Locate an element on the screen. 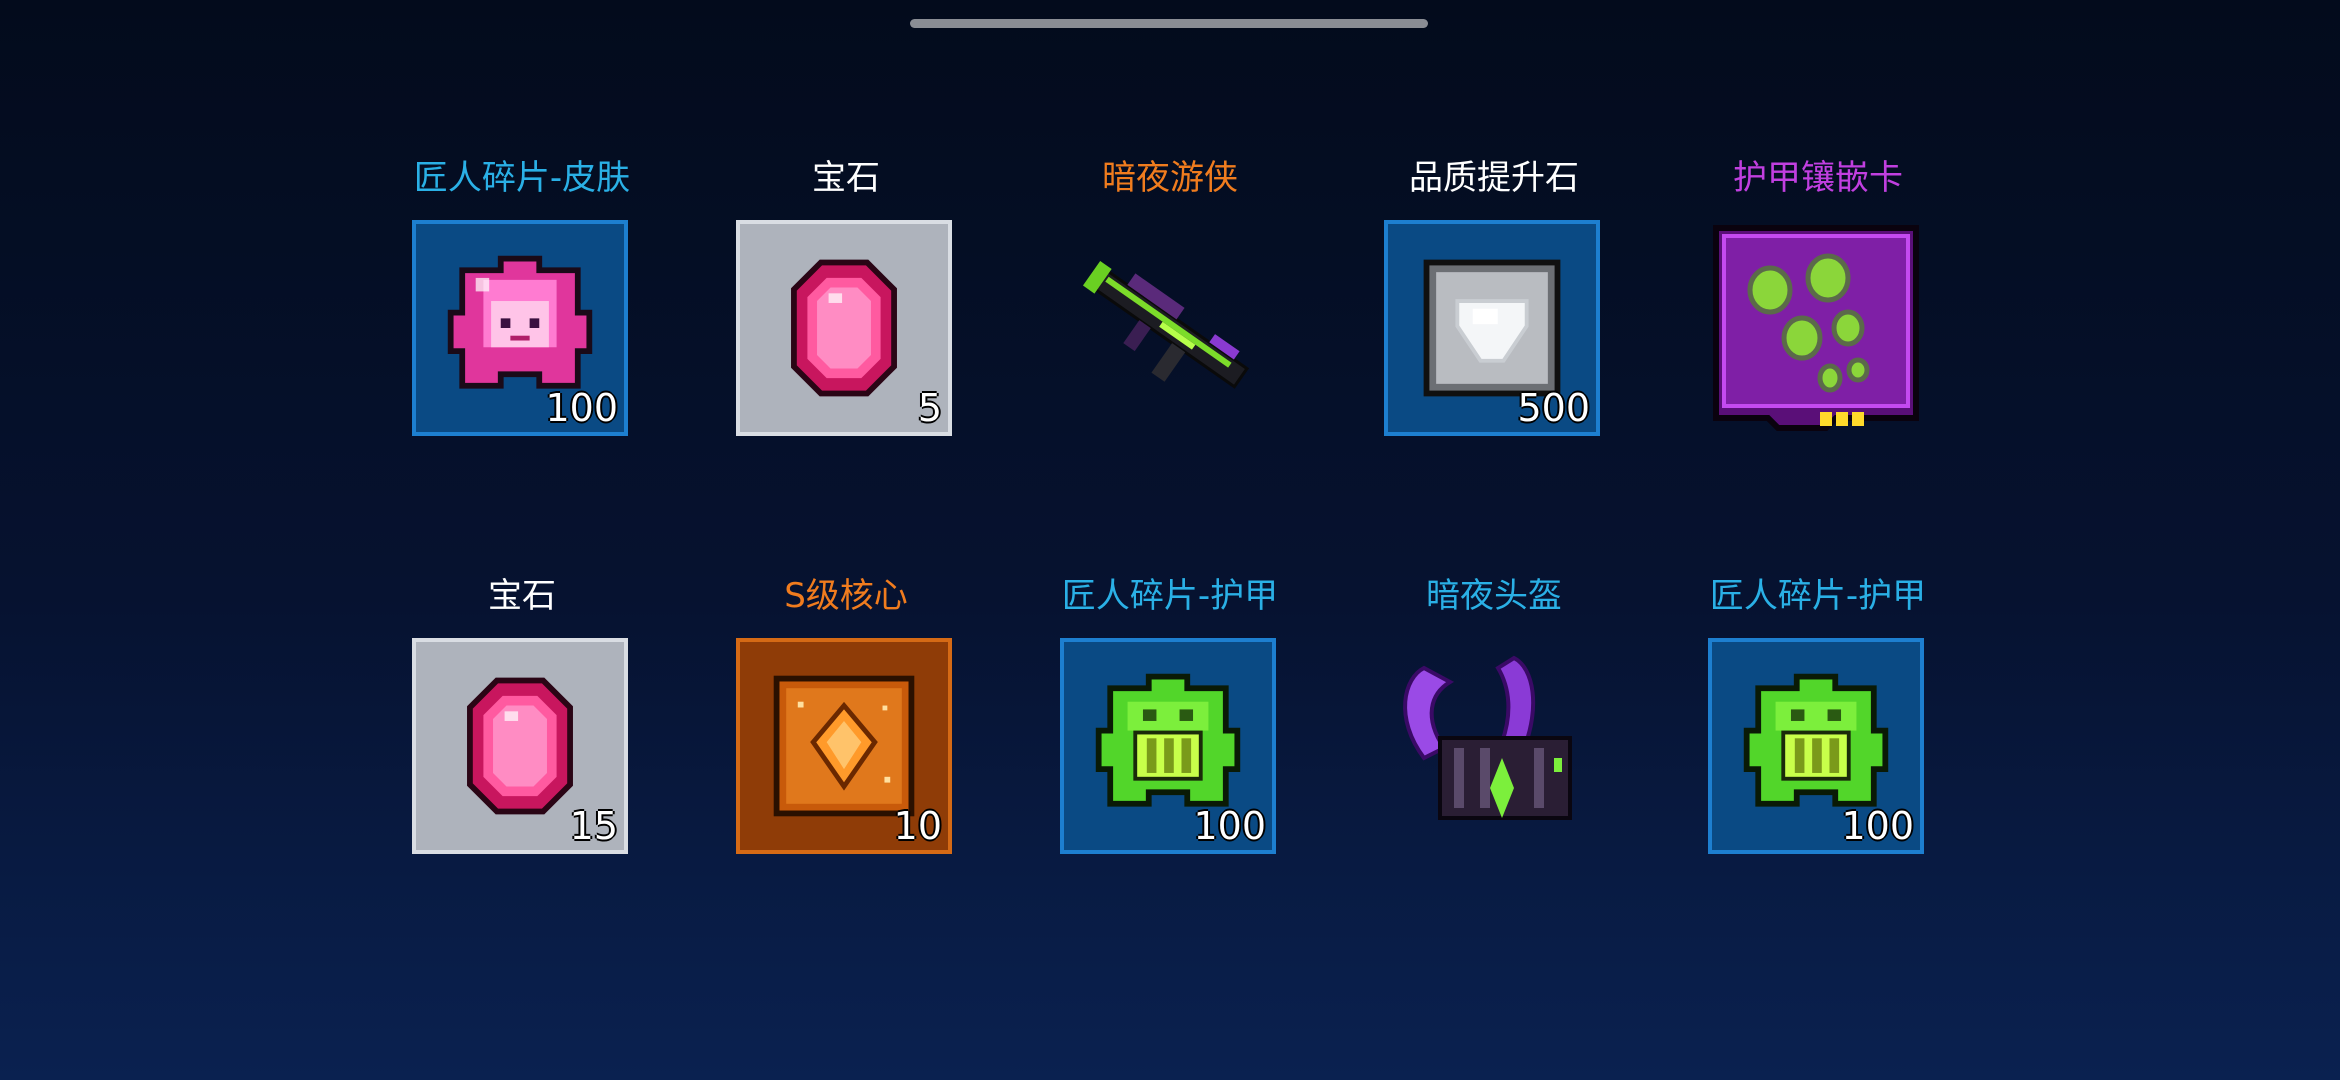  reward-item-name: S级核心 is located at coordinates (846, 596).